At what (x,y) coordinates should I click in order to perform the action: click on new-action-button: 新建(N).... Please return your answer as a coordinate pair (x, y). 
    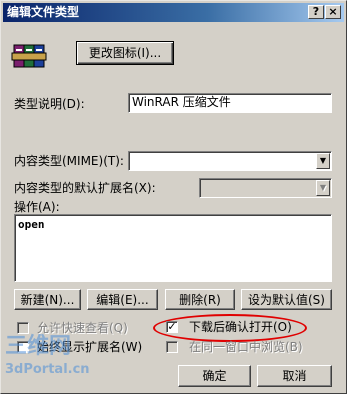
    Looking at the image, I should click on (47, 299).